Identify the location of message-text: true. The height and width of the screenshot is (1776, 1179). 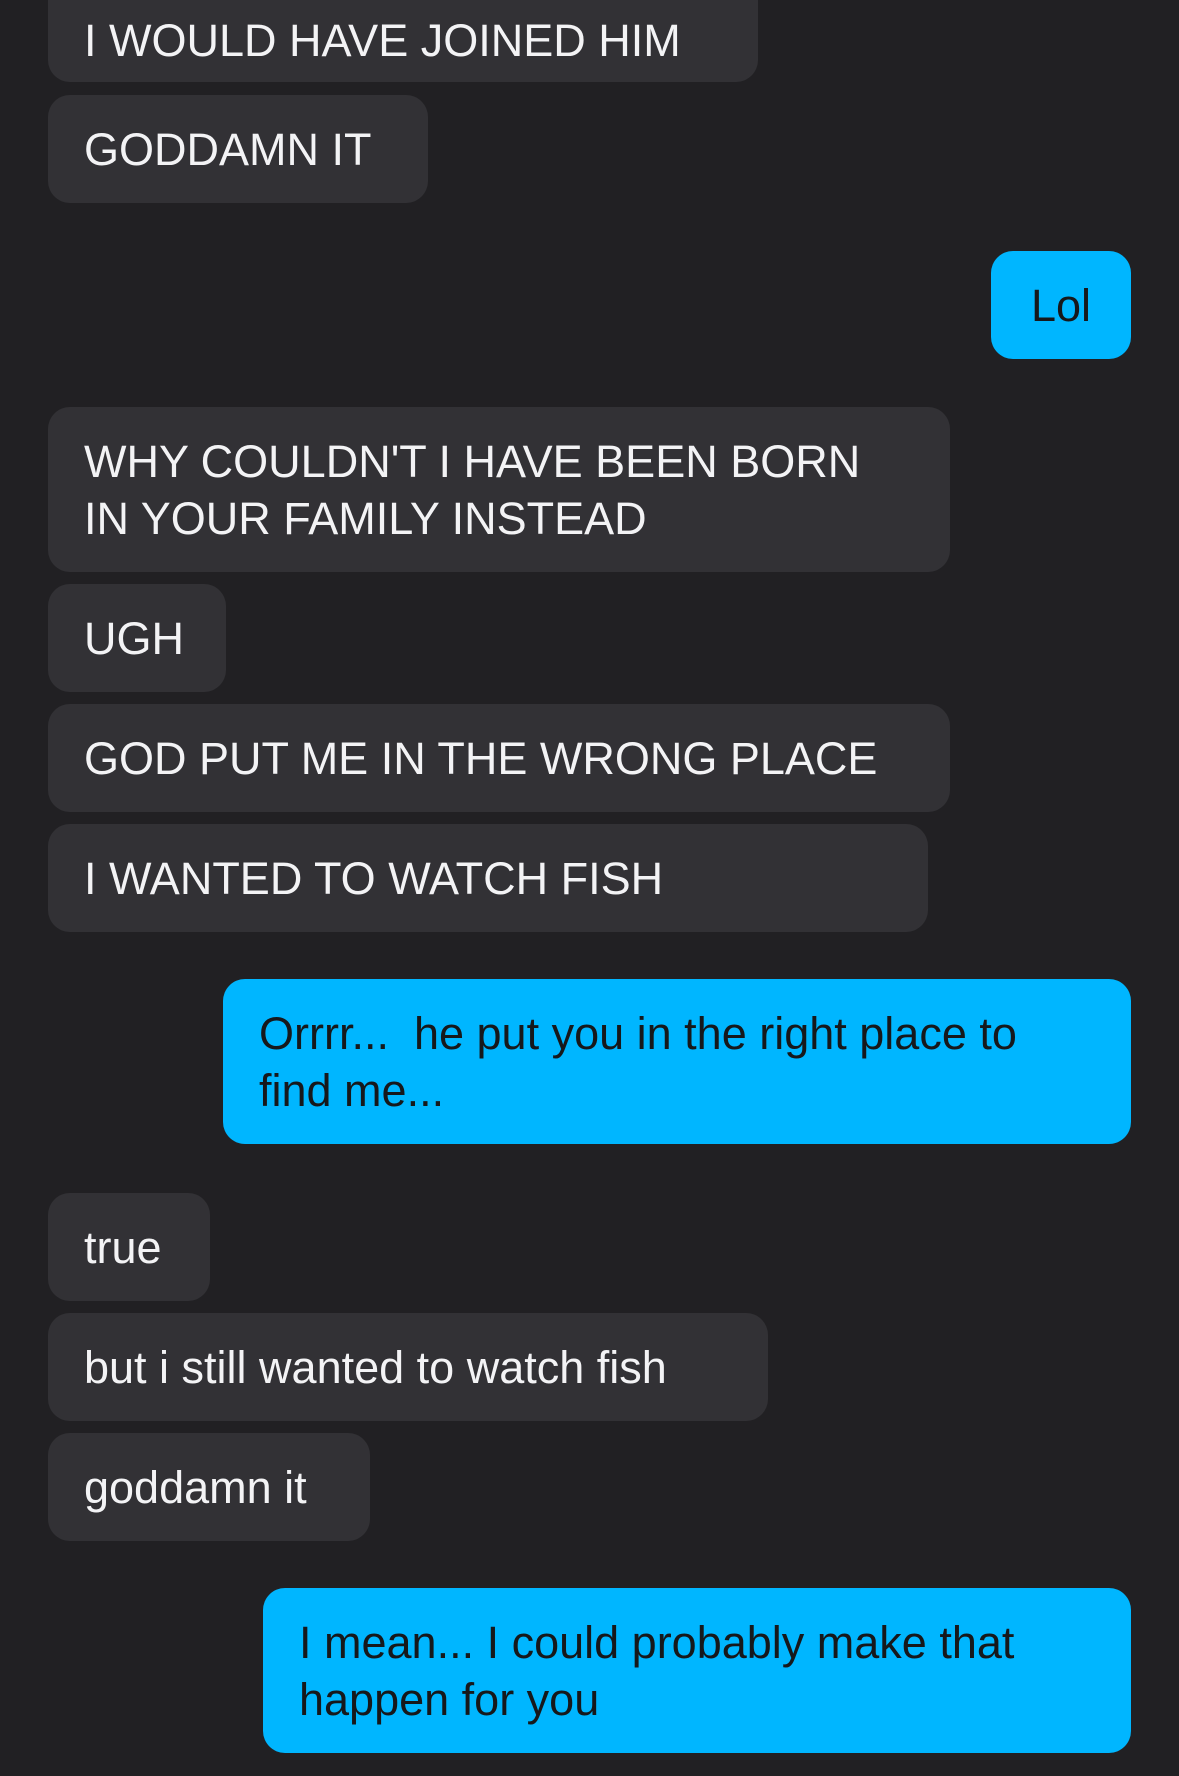
(123, 1247).